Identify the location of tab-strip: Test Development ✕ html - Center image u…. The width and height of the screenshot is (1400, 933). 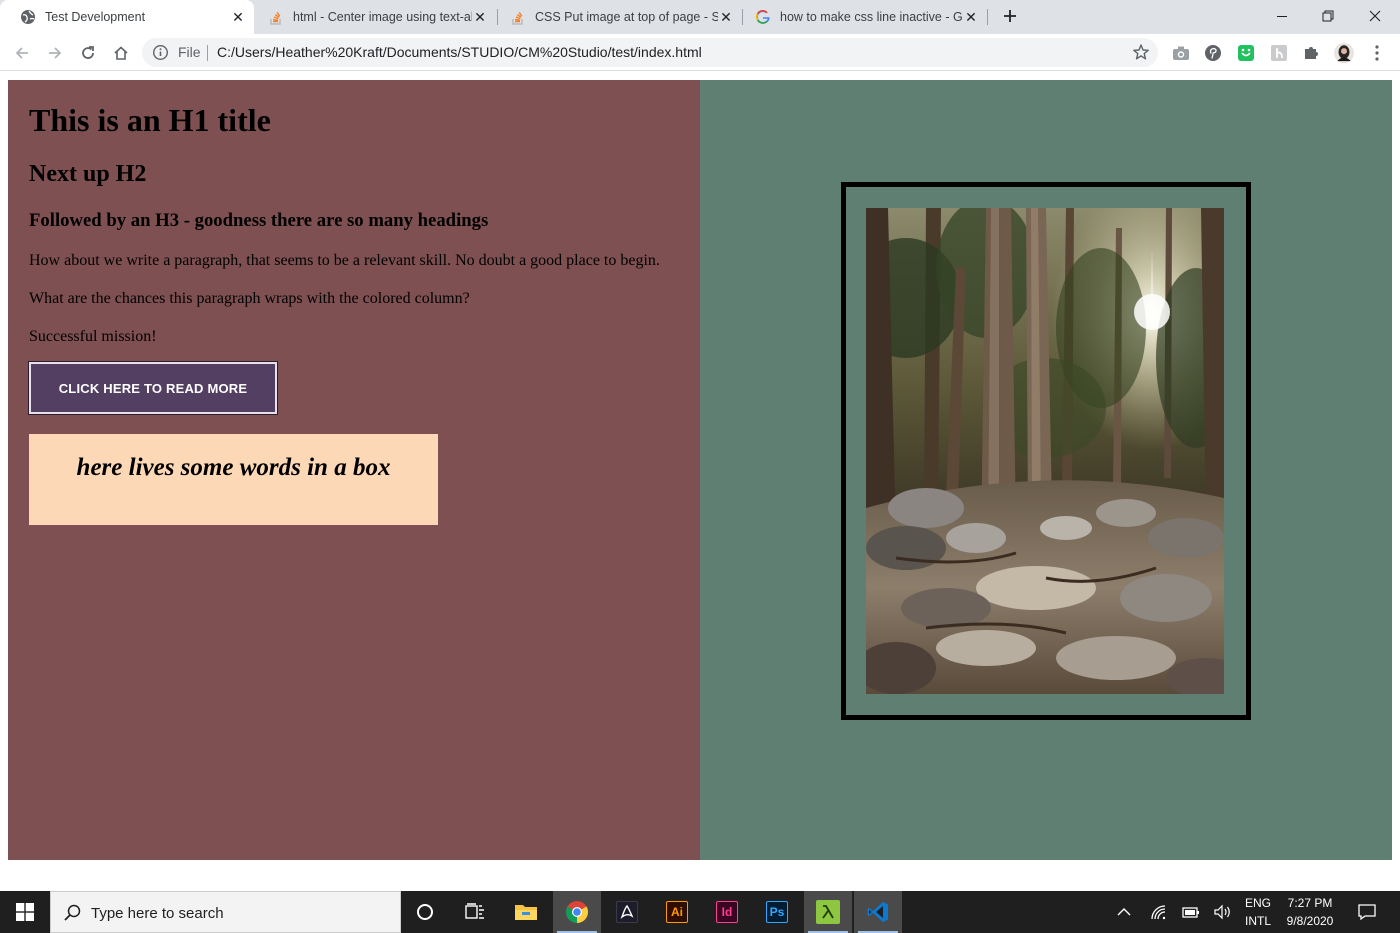
(700, 17).